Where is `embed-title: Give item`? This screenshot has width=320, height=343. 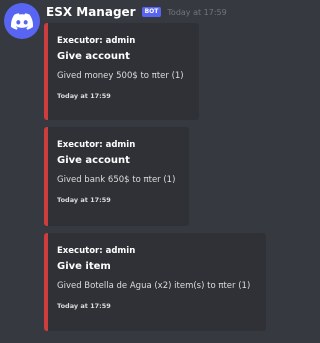
embed-title: Give item is located at coordinates (84, 266).